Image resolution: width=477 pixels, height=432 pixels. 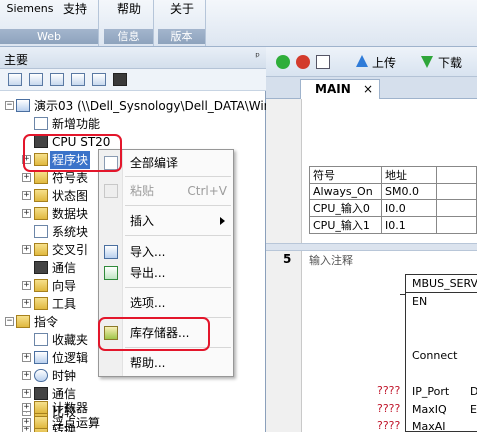 What do you see at coordinates (473, 409) in the screenshot?
I see `output-letter: E` at bounding box center [473, 409].